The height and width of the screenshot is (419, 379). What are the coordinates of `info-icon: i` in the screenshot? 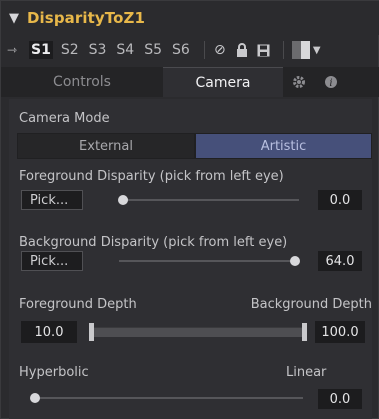 It's located at (331, 82).